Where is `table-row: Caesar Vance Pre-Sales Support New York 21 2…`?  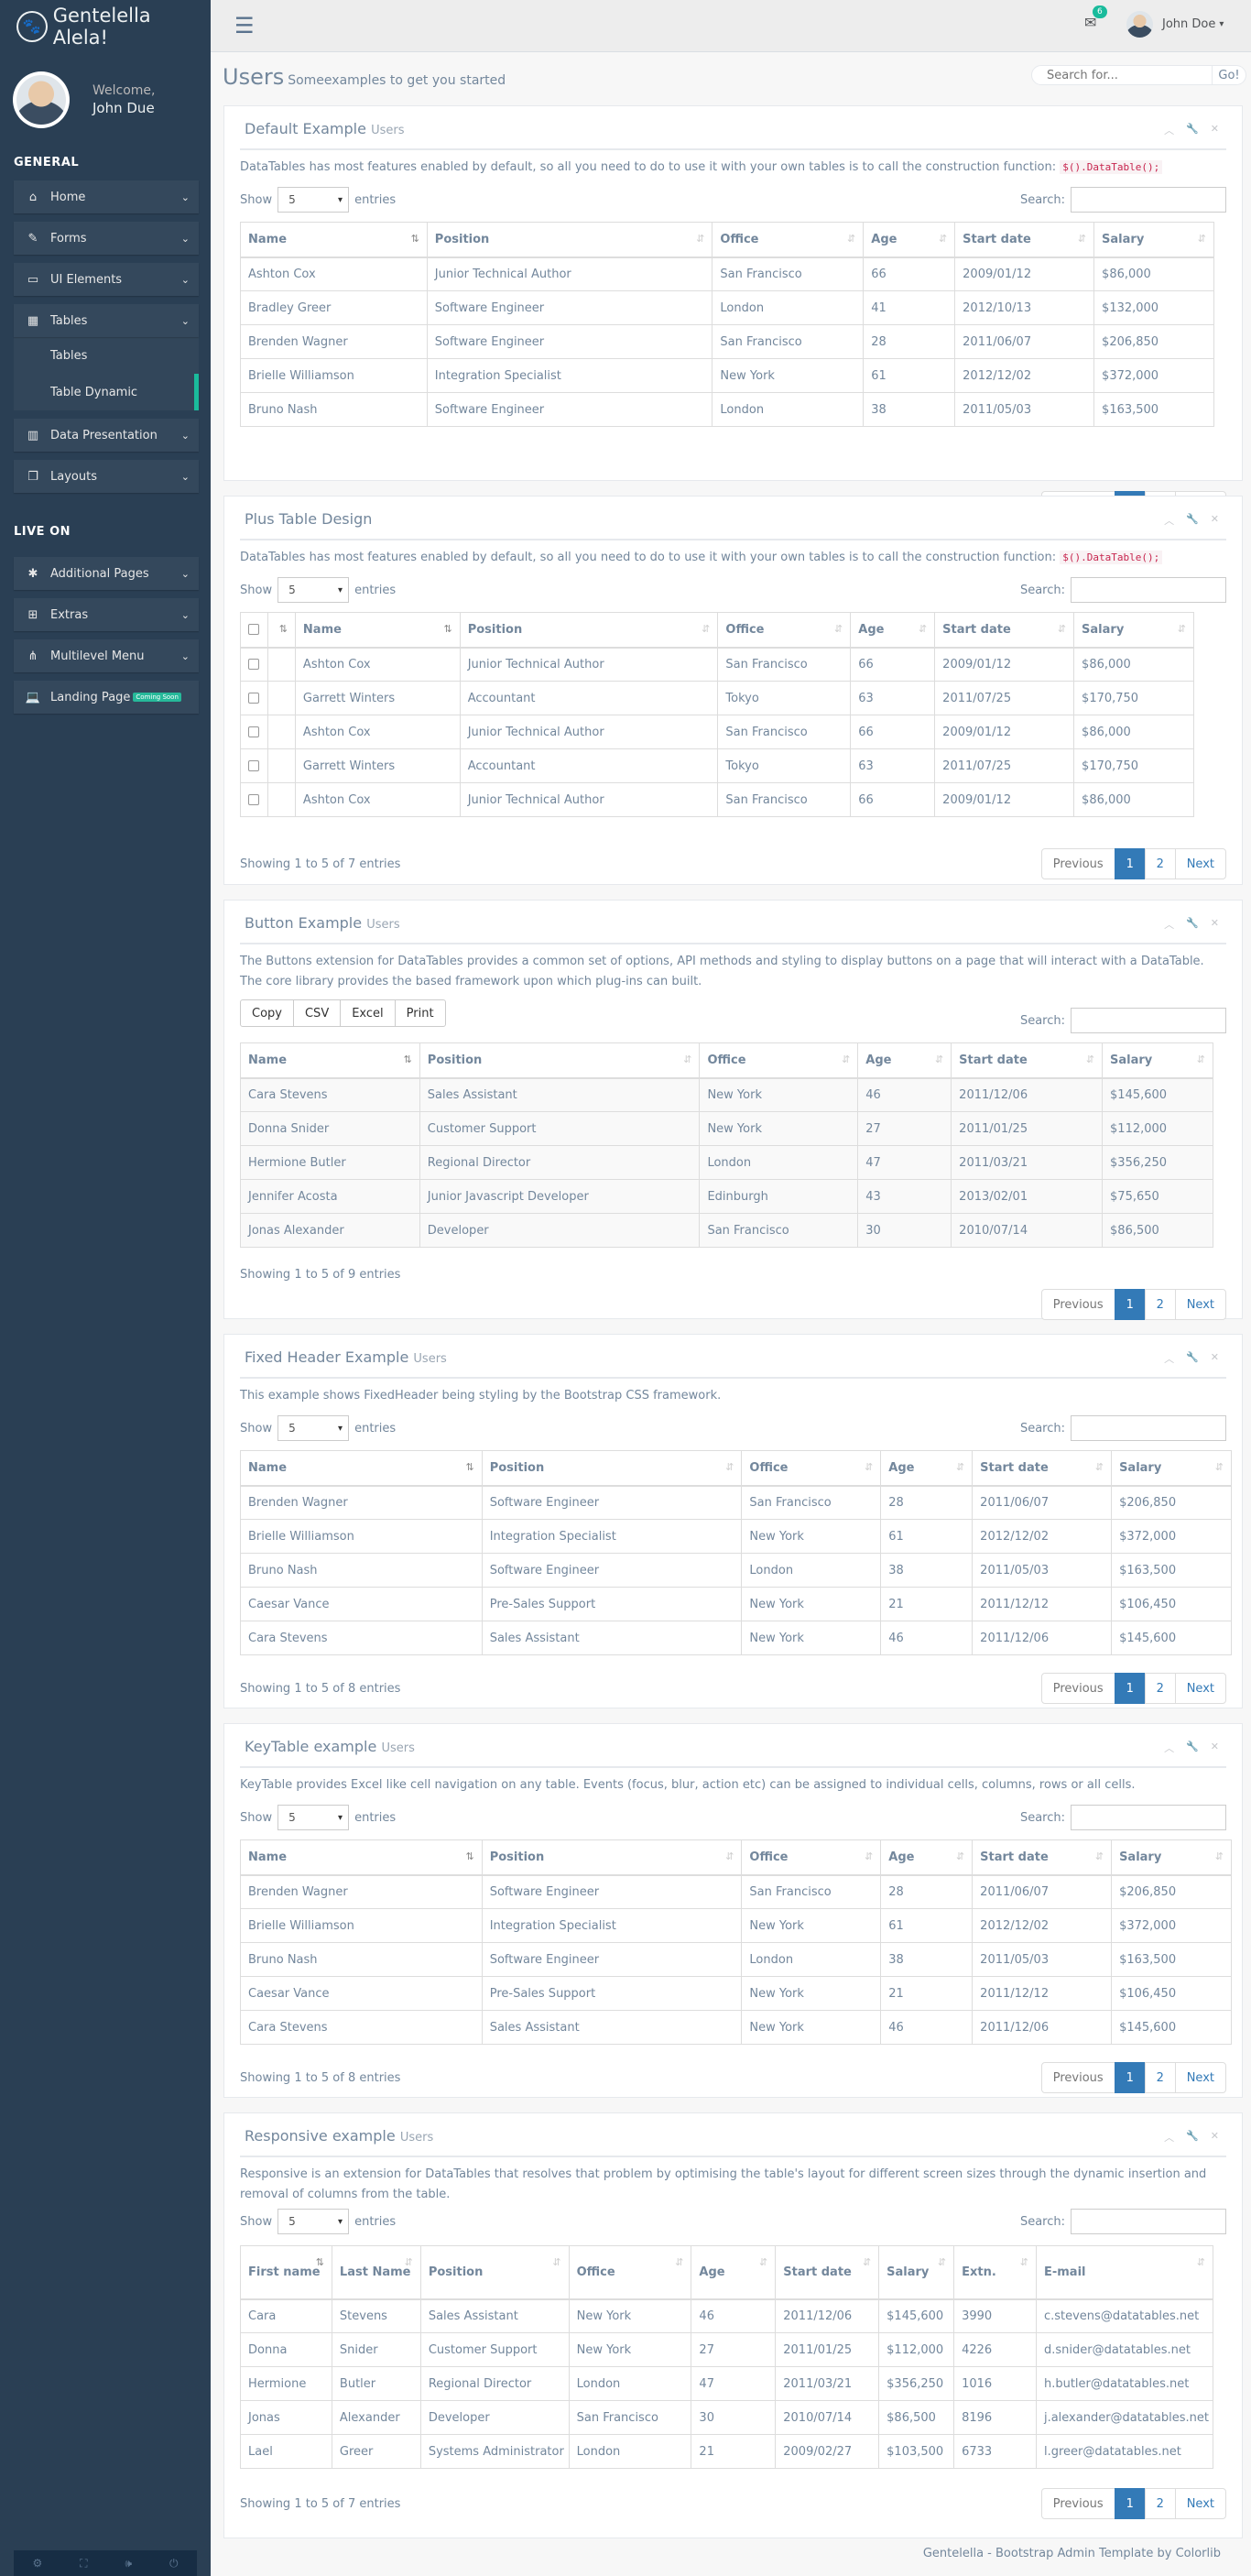
table-row: Caesar Vance Pre-Sales Support New York 21 2… is located at coordinates (736, 1994).